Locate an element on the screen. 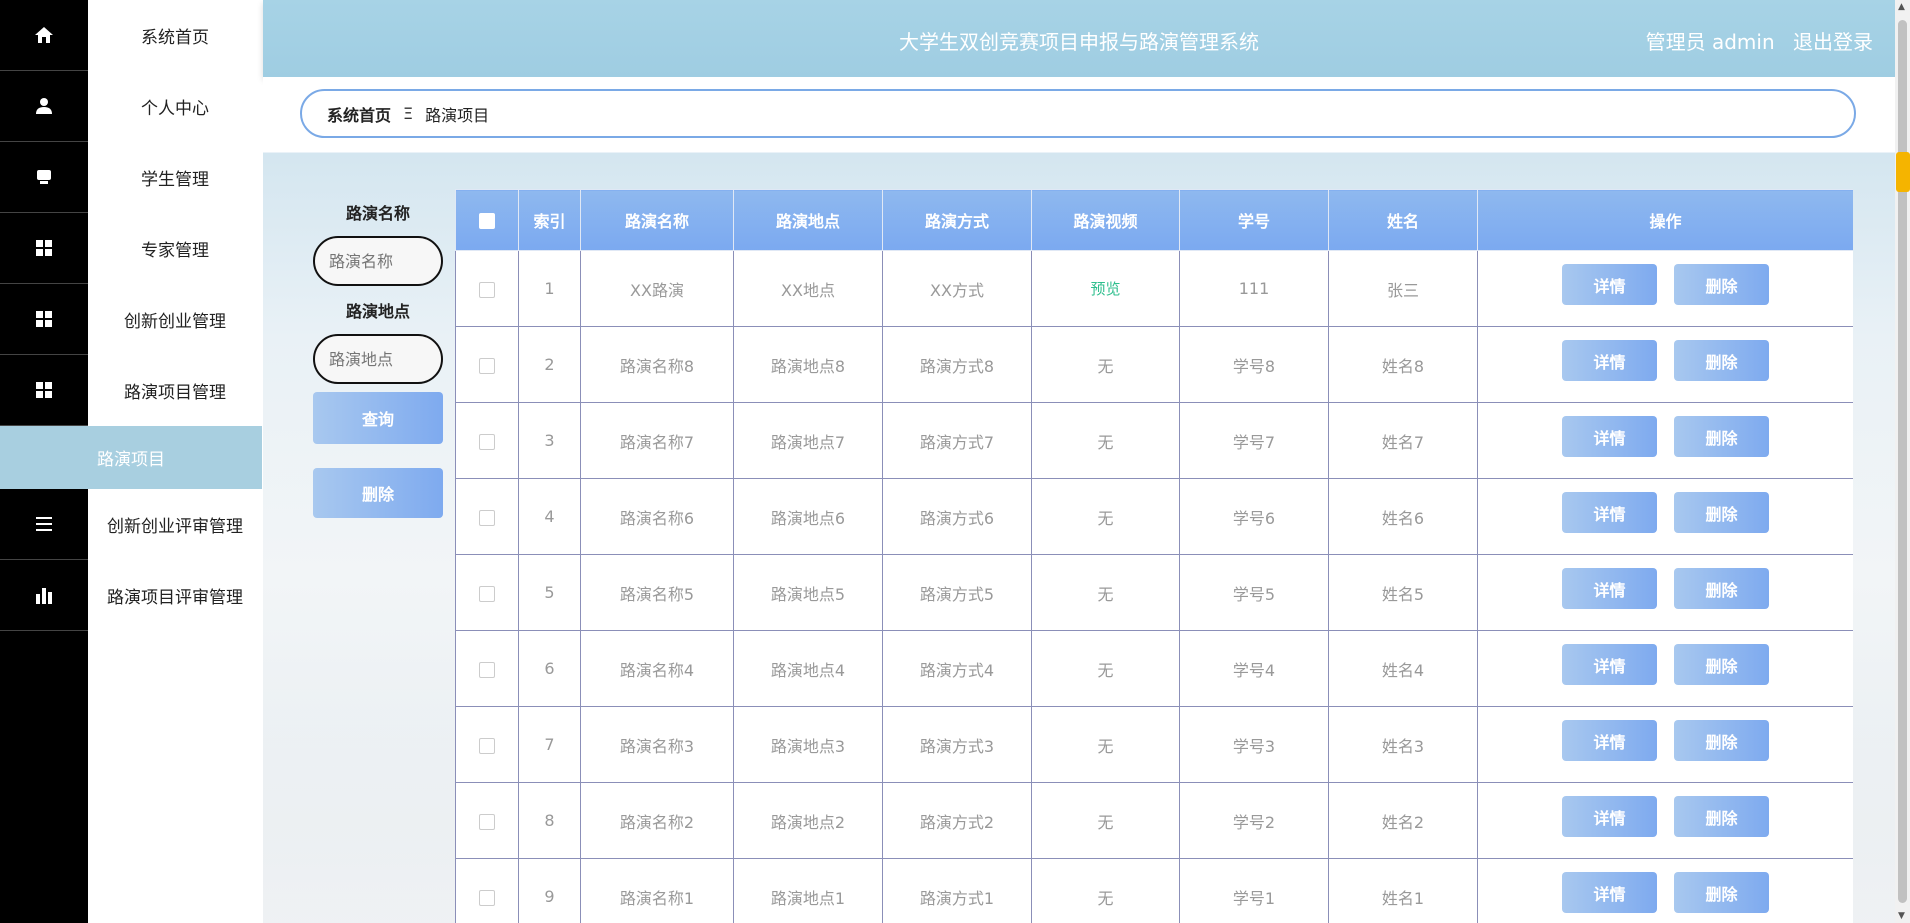  column-header: 路演方式 is located at coordinates (957, 220).